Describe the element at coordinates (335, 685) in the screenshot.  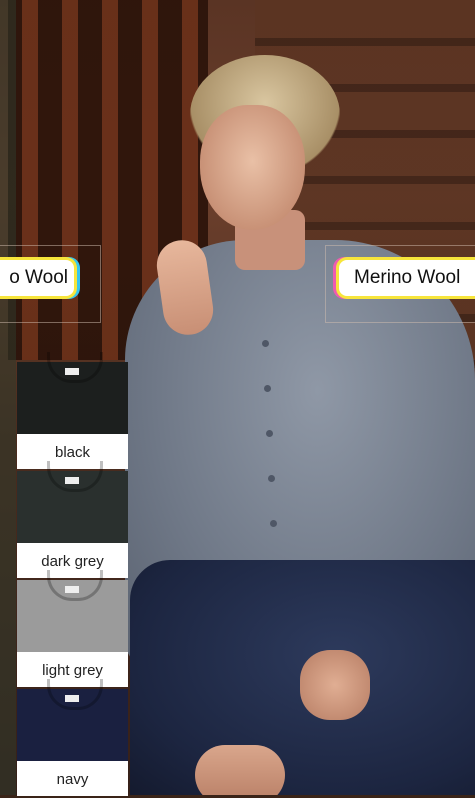
I see `model-hand-knee` at that location.